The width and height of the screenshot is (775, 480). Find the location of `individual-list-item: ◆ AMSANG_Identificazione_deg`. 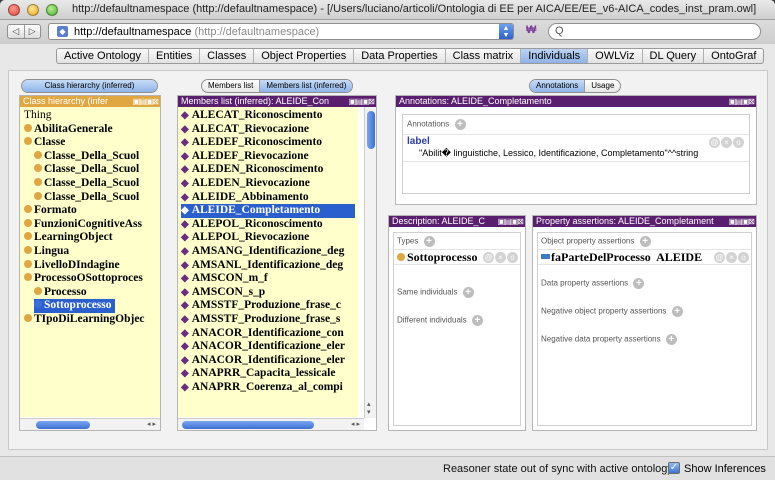

individual-list-item: ◆ AMSANG_Identificazione_deg is located at coordinates (268, 252).